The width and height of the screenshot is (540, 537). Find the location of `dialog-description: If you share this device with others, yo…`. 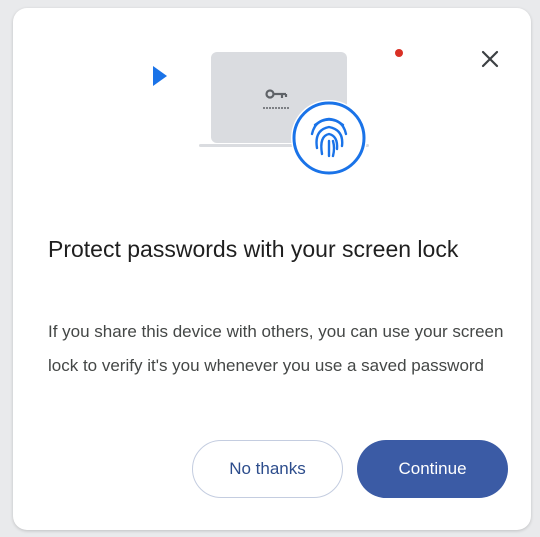

dialog-description: If you share this device with others, yo… is located at coordinates (276, 348).